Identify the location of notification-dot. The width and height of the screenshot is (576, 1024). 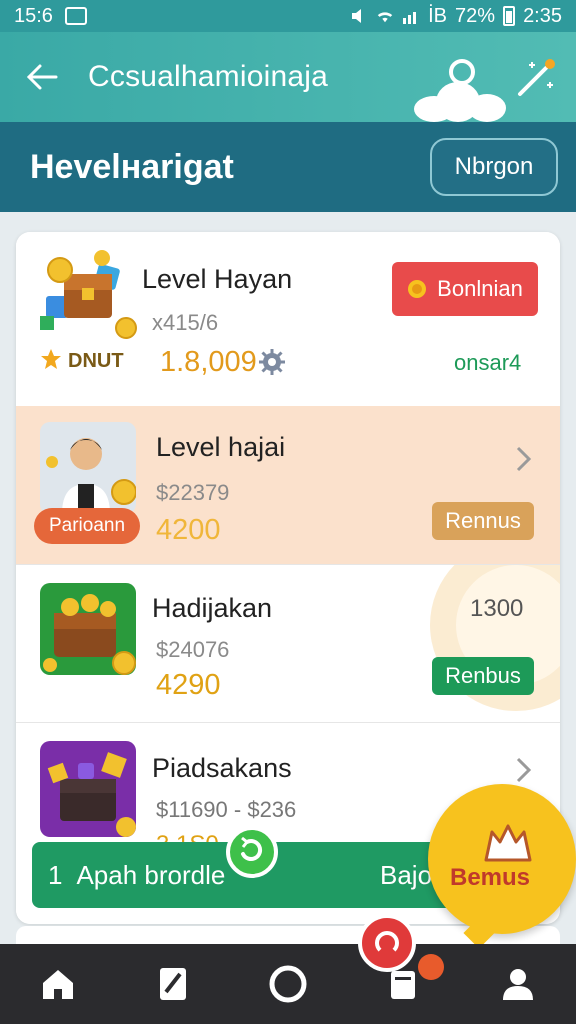
(431, 967).